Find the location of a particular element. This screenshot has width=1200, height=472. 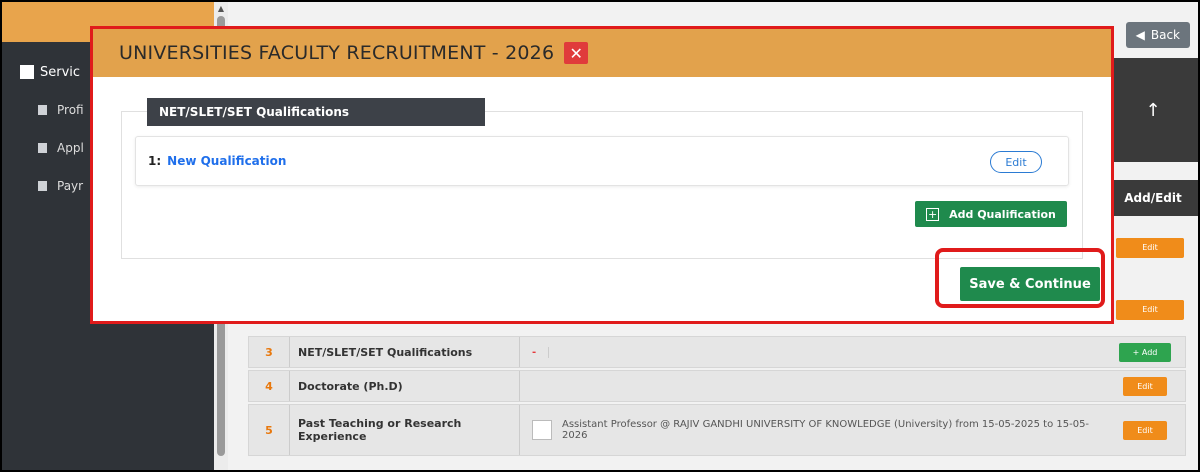

qualification-edit-button: Edit is located at coordinates (1016, 162).